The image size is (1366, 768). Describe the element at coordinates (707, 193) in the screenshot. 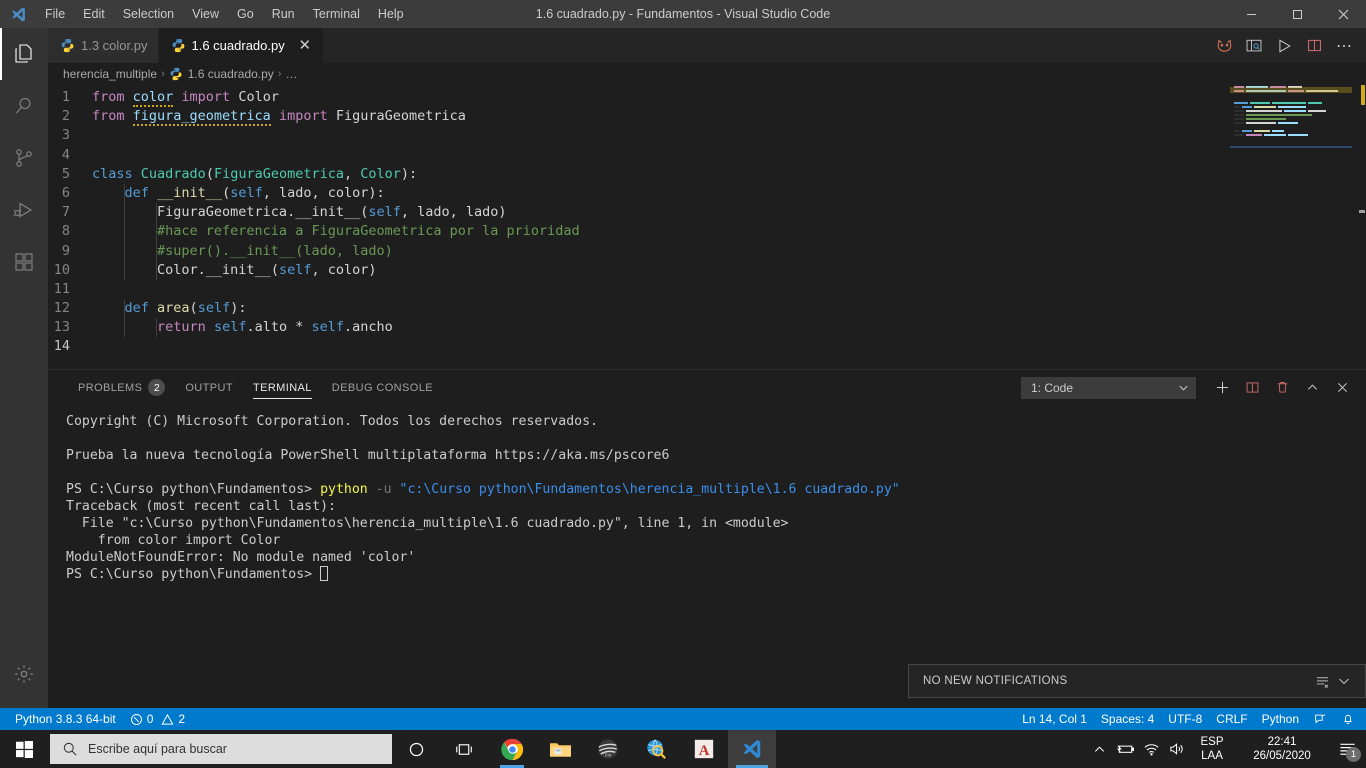

I see `code-line: 6 def __init__(self, lado, color):` at that location.